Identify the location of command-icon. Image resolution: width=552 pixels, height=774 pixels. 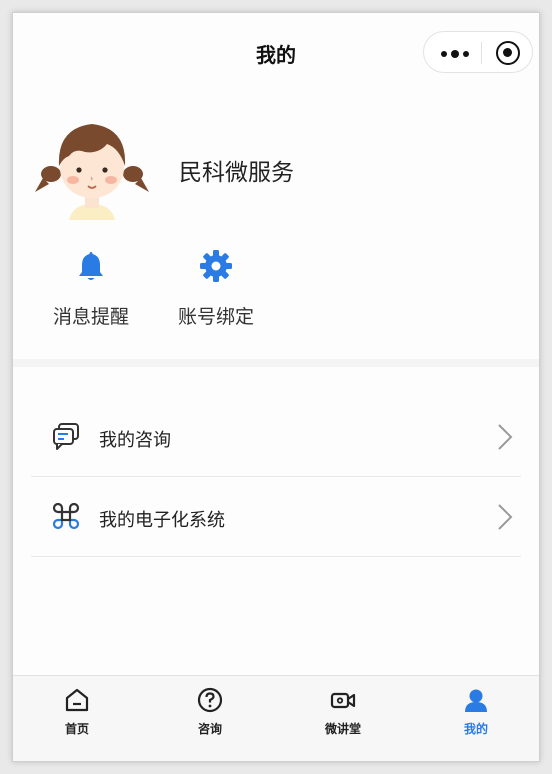
(66, 516).